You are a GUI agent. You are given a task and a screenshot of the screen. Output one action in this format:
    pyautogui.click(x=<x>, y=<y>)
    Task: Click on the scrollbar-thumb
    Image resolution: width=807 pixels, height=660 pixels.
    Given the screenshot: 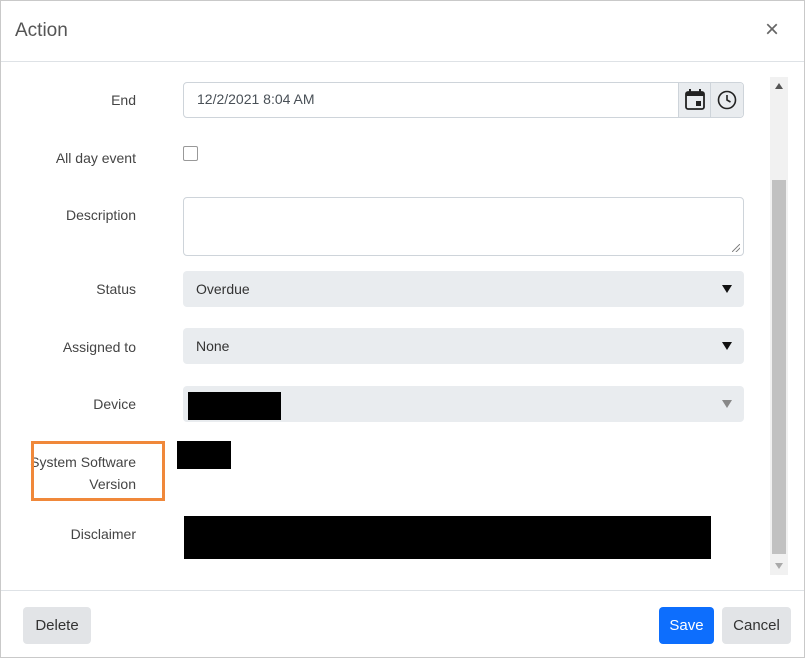 What is the action you would take?
    pyautogui.click(x=779, y=367)
    